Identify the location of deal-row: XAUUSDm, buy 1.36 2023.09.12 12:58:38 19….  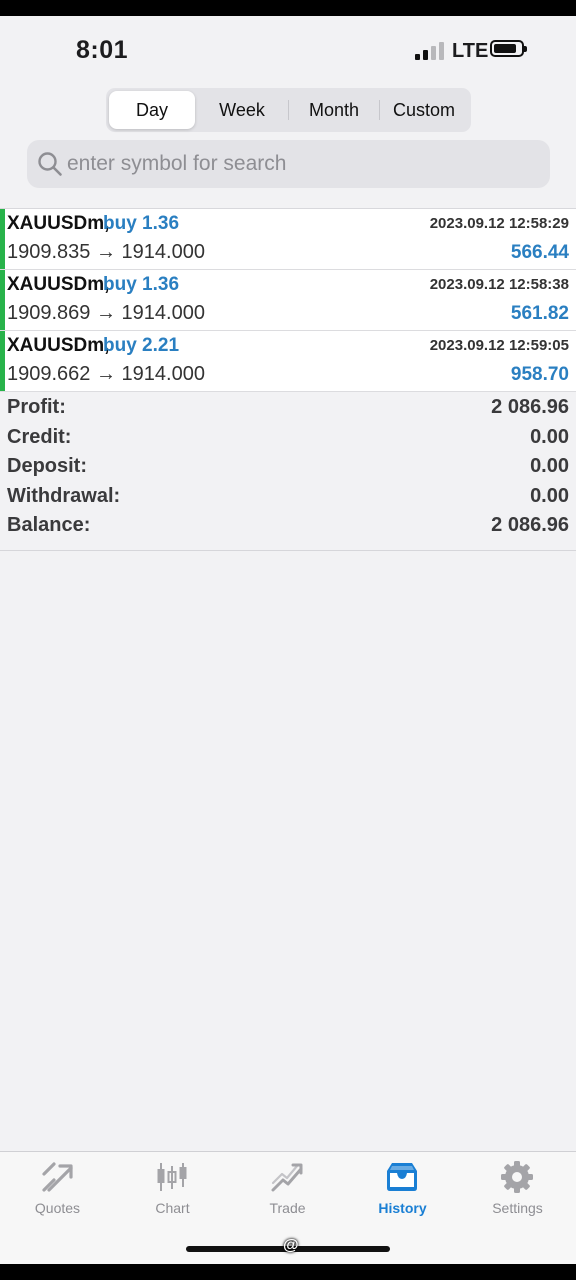
(288, 300).